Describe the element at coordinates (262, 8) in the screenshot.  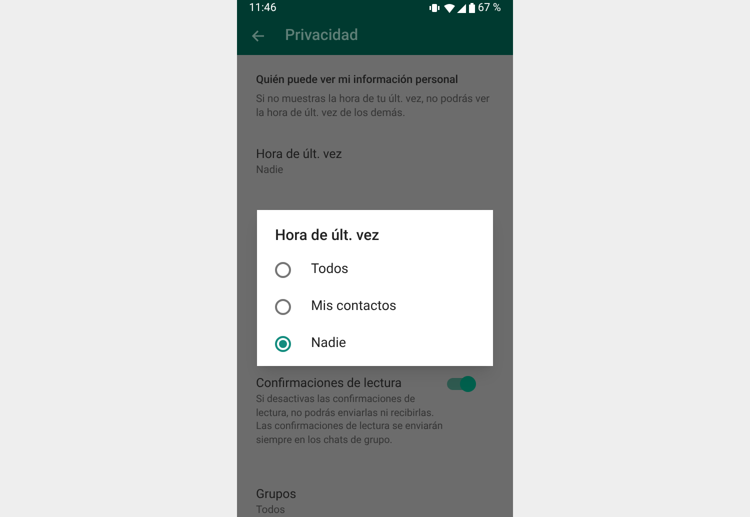
I see `status-time: 11:46` at that location.